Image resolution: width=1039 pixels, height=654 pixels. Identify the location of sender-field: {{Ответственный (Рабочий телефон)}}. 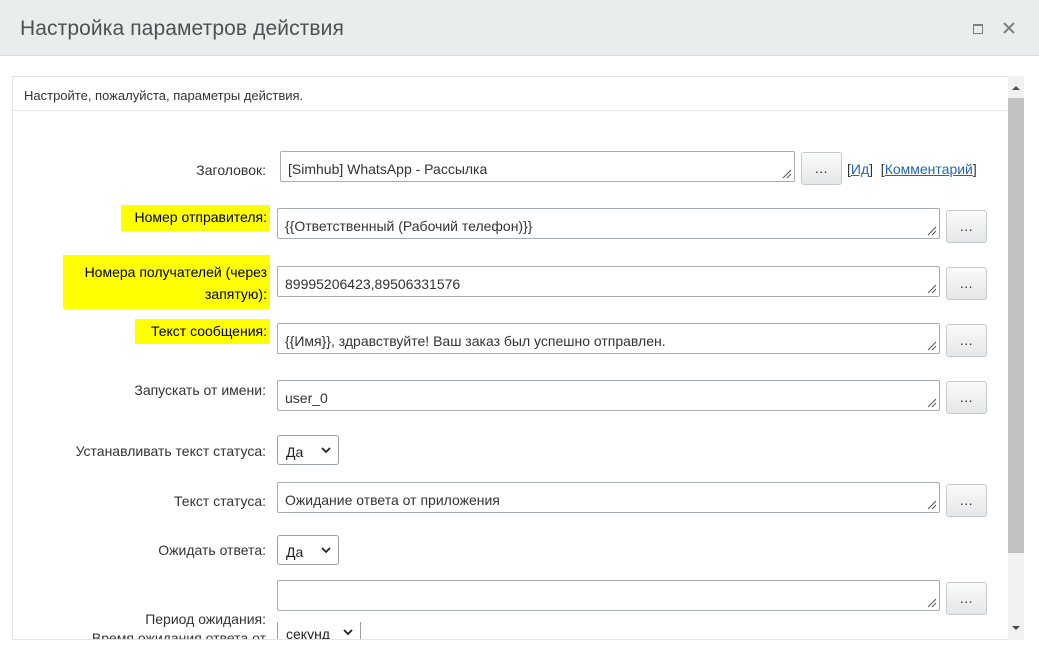
(608, 223).